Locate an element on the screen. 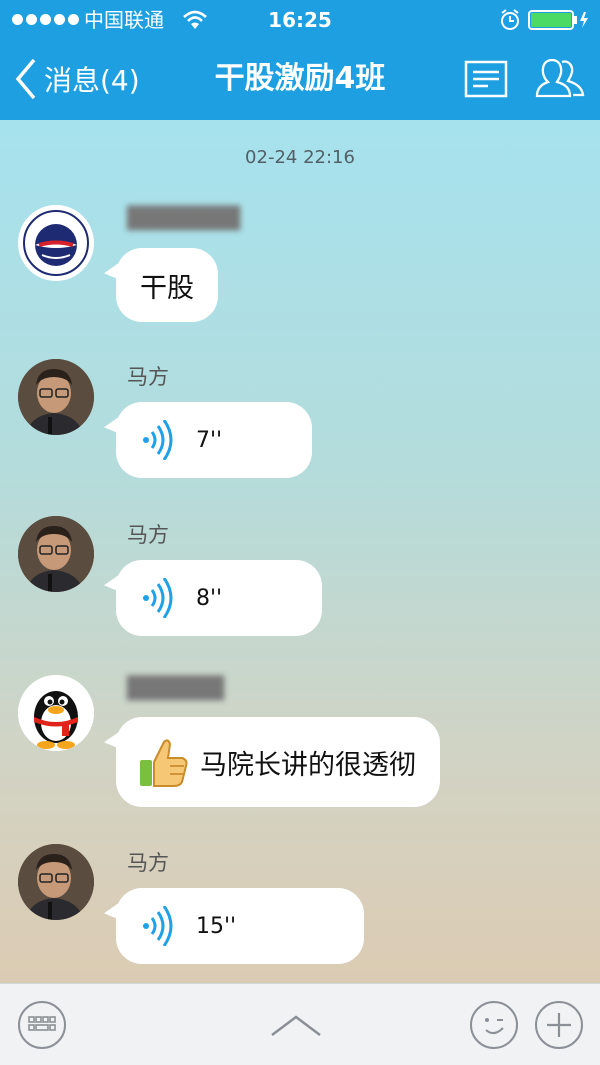 This screenshot has width=600, height=1065. voice-message-bubble: 7'' is located at coordinates (214, 440).